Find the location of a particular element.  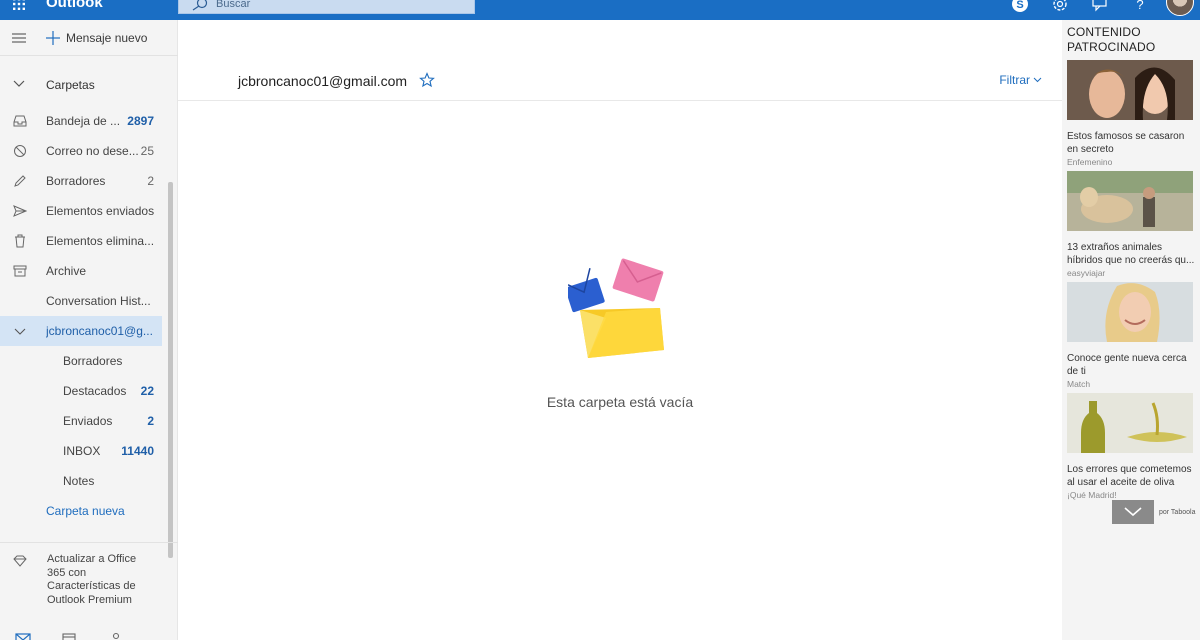

folder-name: Notes is located at coordinates (79, 481).